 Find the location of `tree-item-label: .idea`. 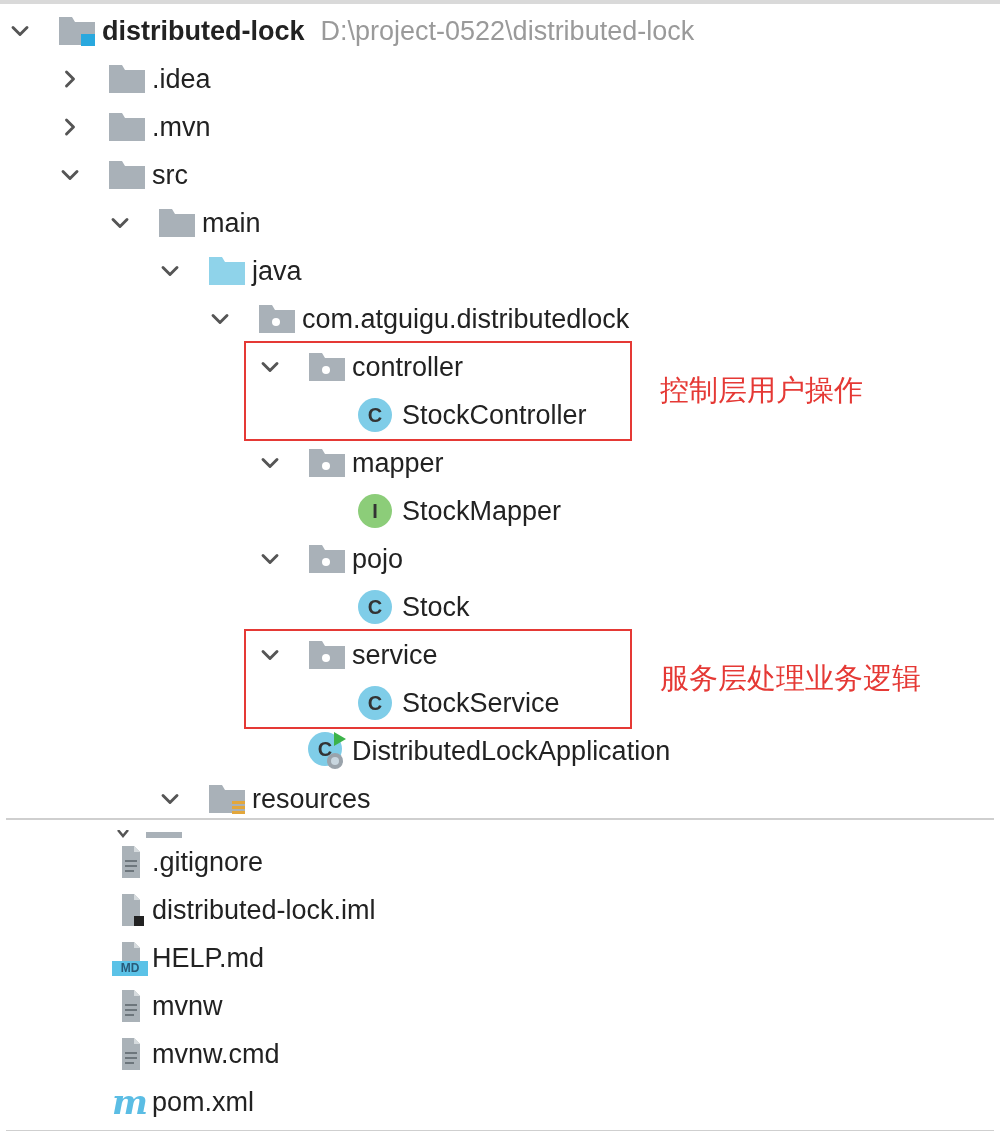

tree-item-label: .idea is located at coordinates (181, 79).